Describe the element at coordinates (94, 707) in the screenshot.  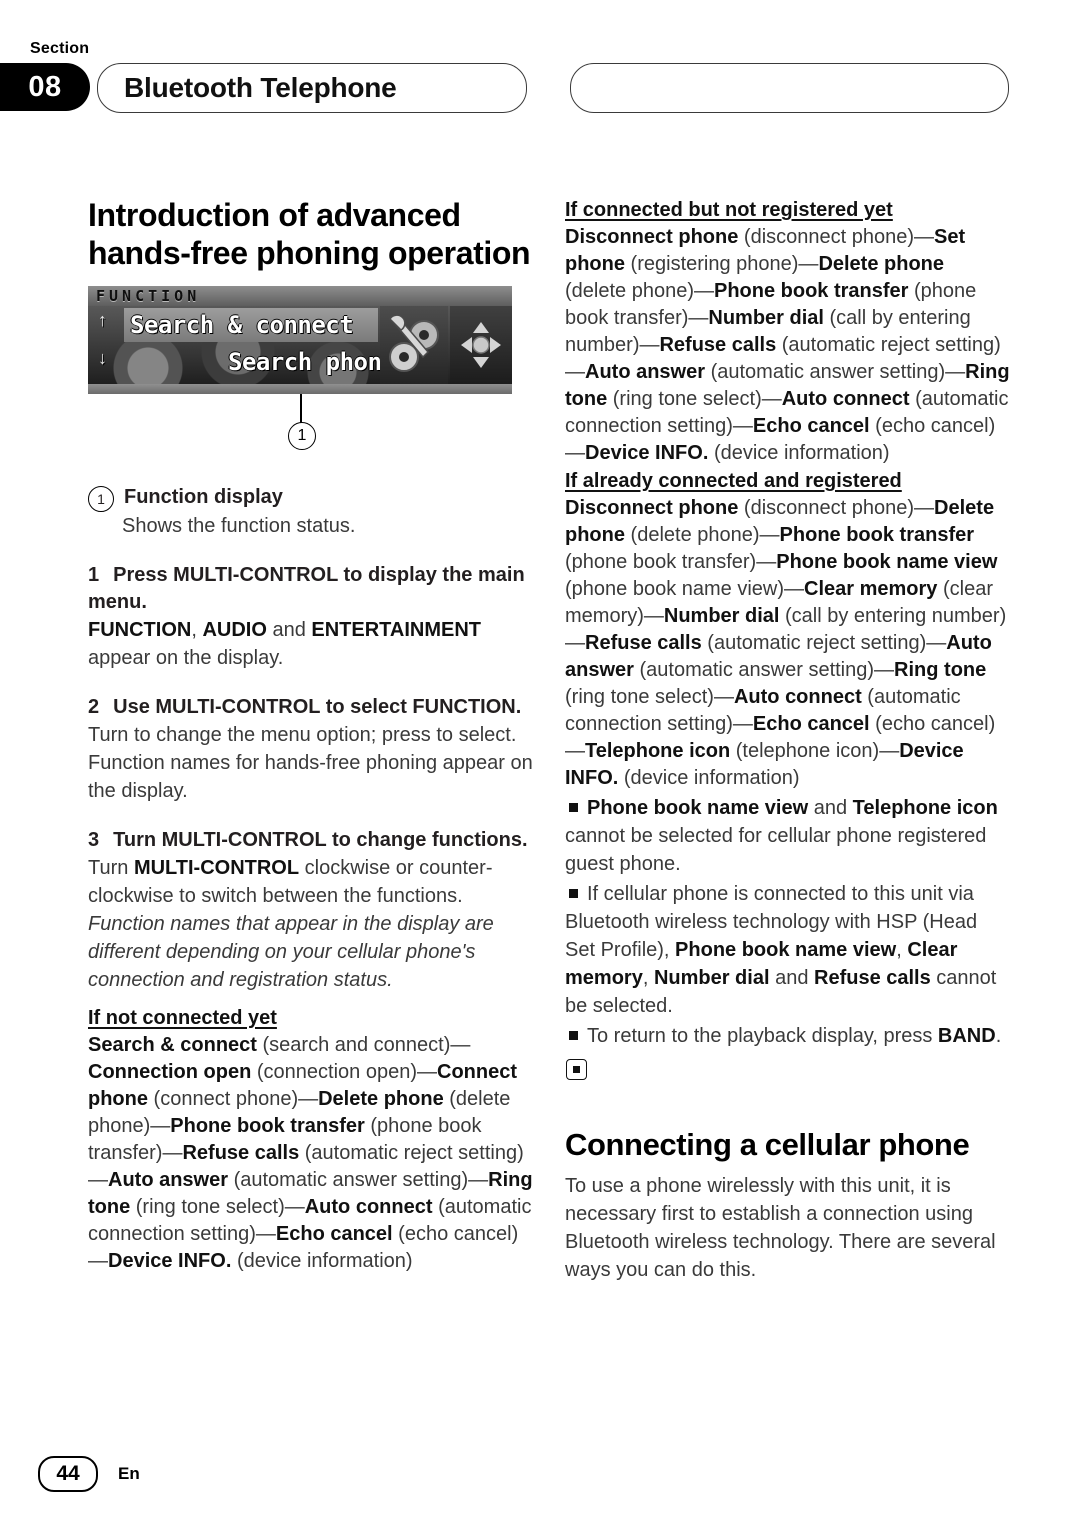
I see `step-2-number: 2` at that location.